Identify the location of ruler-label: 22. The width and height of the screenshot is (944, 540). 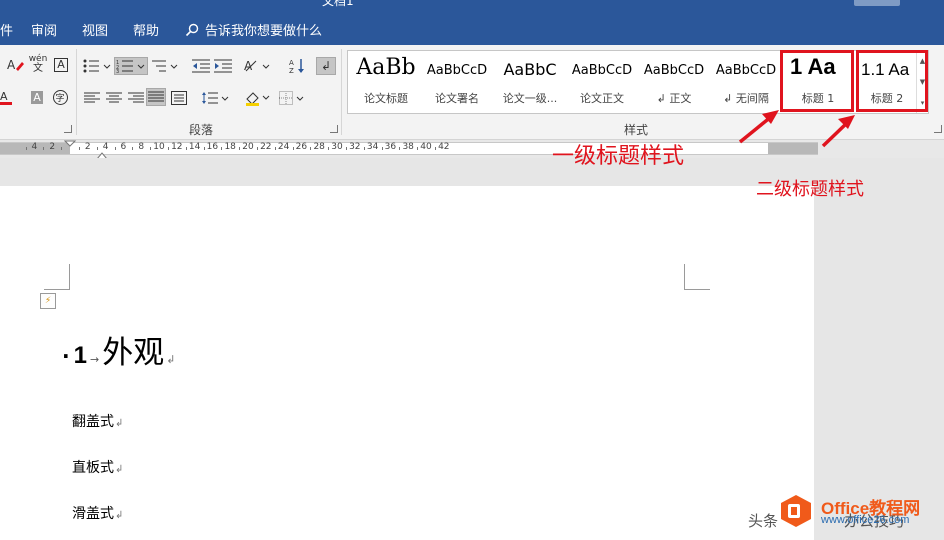
(266, 147).